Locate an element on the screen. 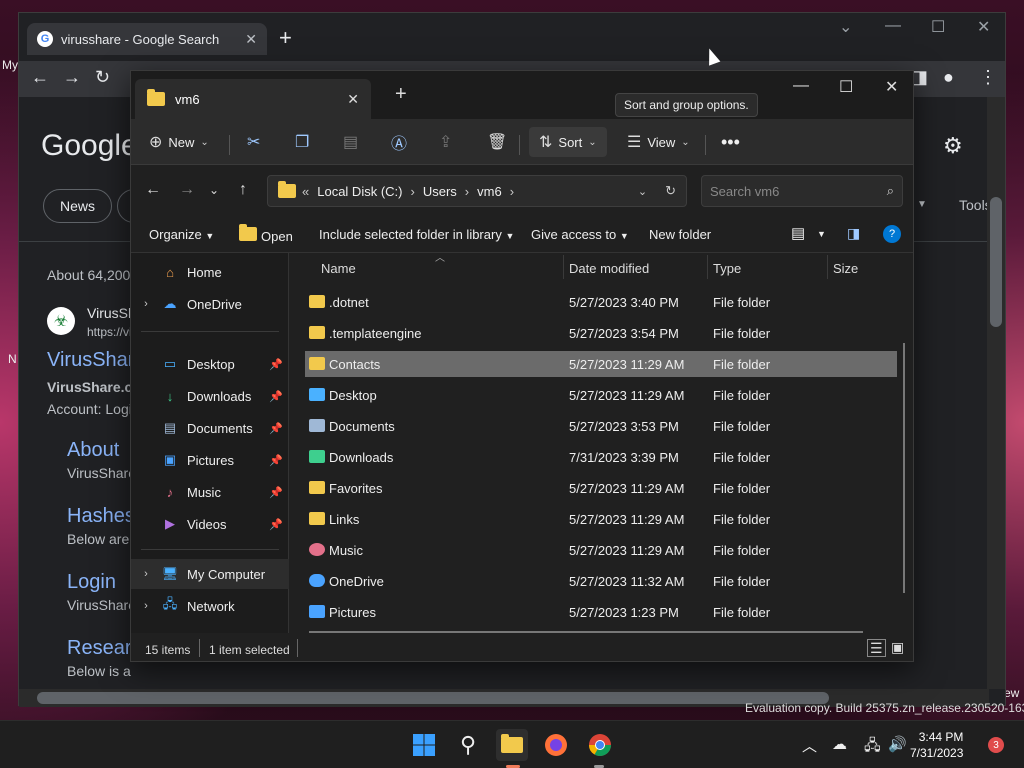  tiles-view-icon: ▣ is located at coordinates (897, 647).